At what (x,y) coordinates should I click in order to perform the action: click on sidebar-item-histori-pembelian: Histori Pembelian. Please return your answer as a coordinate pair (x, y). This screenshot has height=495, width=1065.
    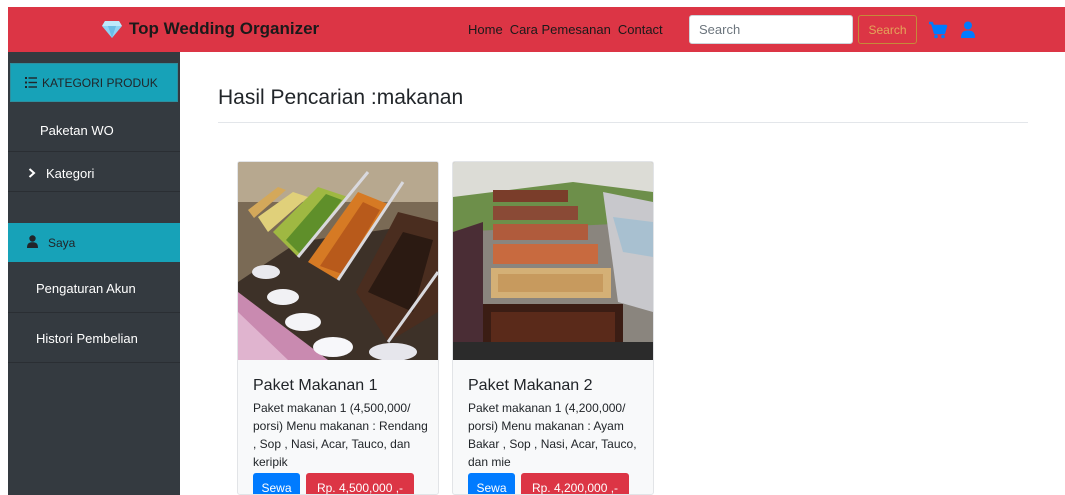
    Looking at the image, I should click on (94, 340).